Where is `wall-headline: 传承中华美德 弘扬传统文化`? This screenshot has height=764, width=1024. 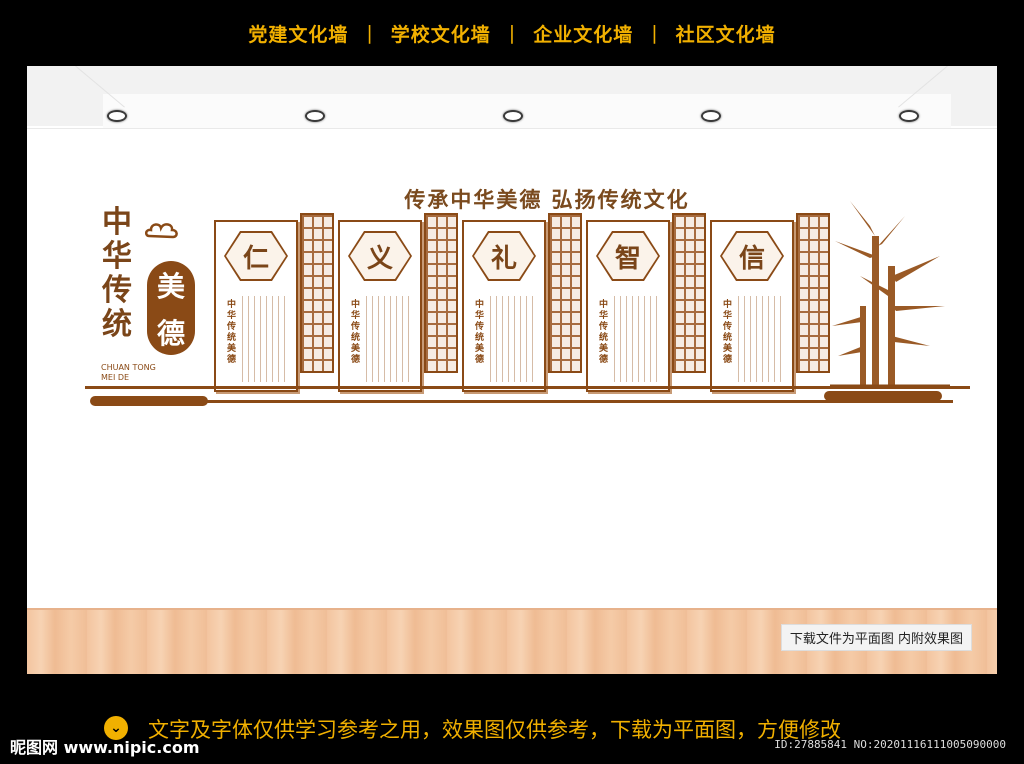
wall-headline: 传承中华美德 弘扬传统文化 is located at coordinates (547, 200).